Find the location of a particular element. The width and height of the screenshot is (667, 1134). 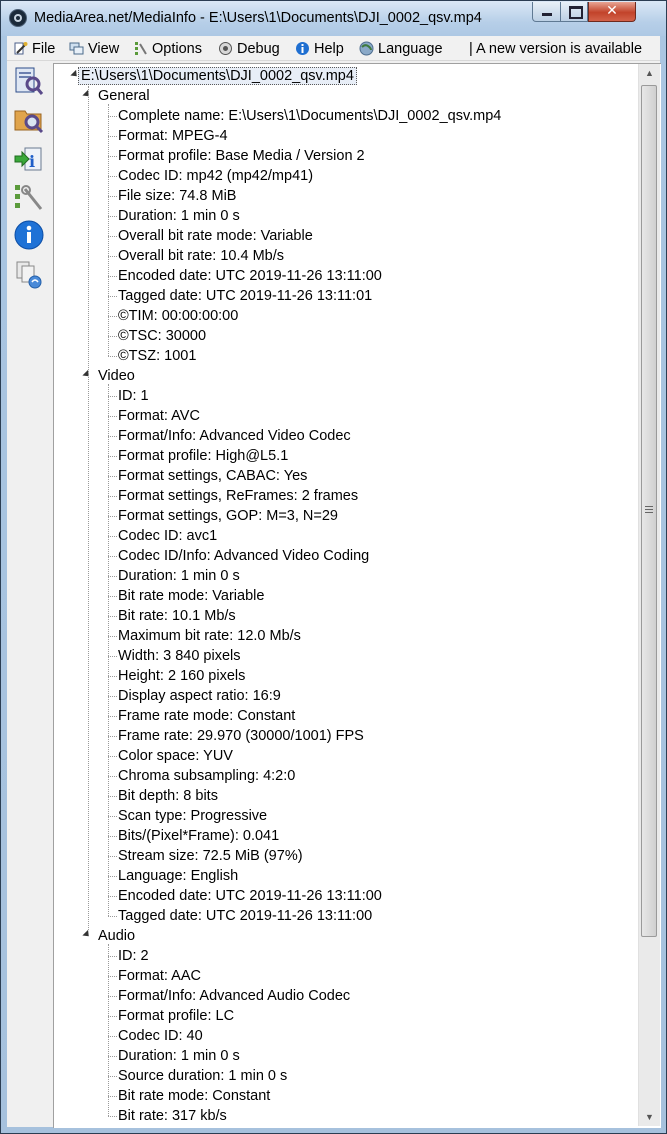

tree-entry: ©TSC: 30000 is located at coordinates (162, 336).